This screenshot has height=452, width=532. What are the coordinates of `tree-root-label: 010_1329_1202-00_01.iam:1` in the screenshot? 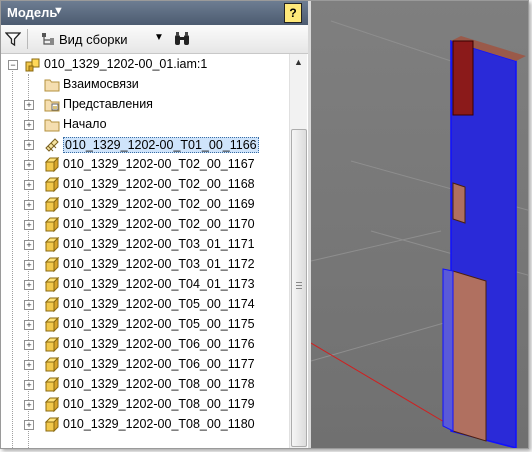 It's located at (126, 64).